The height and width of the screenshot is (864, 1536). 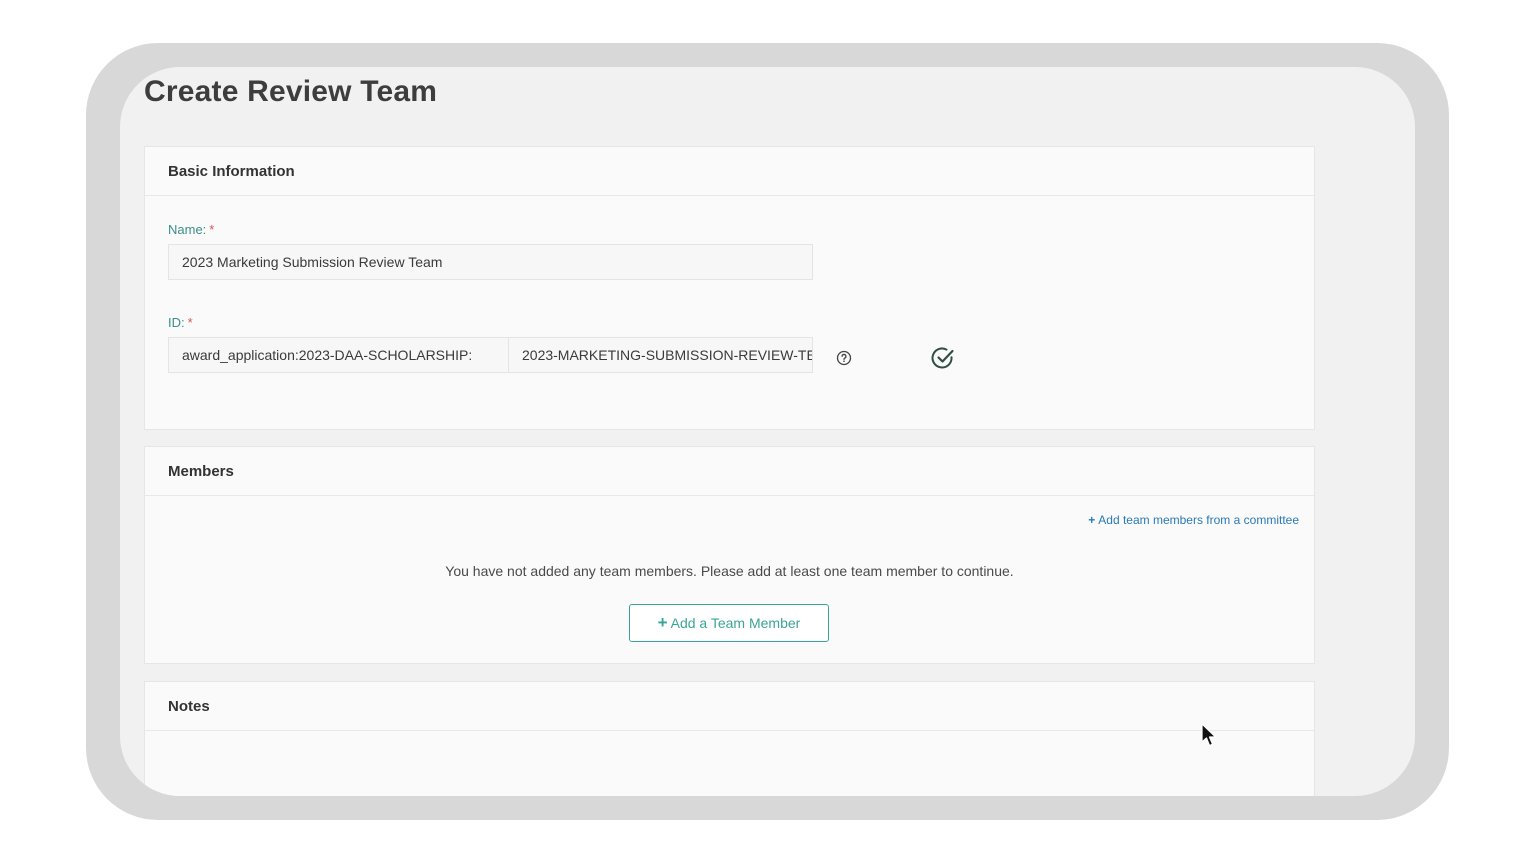 I want to click on id-label: ID: *, so click(x=180, y=322).